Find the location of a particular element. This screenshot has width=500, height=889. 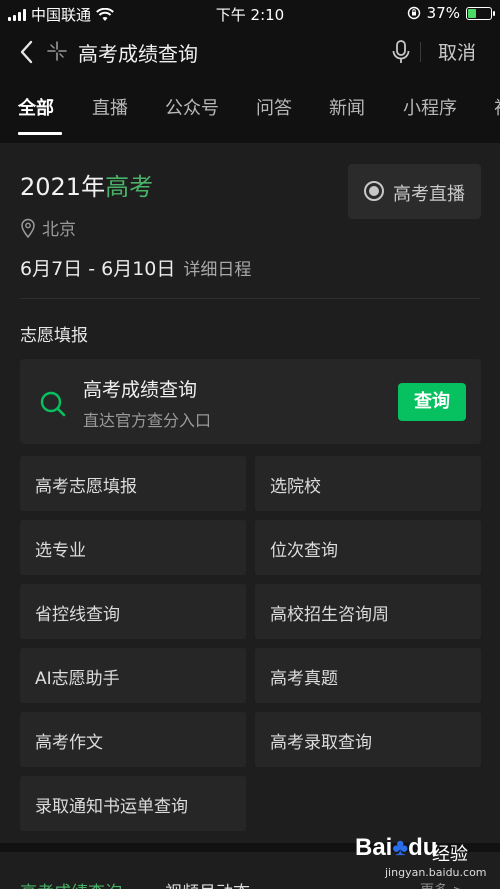

status-right: 37% is located at coordinates (451, 13).